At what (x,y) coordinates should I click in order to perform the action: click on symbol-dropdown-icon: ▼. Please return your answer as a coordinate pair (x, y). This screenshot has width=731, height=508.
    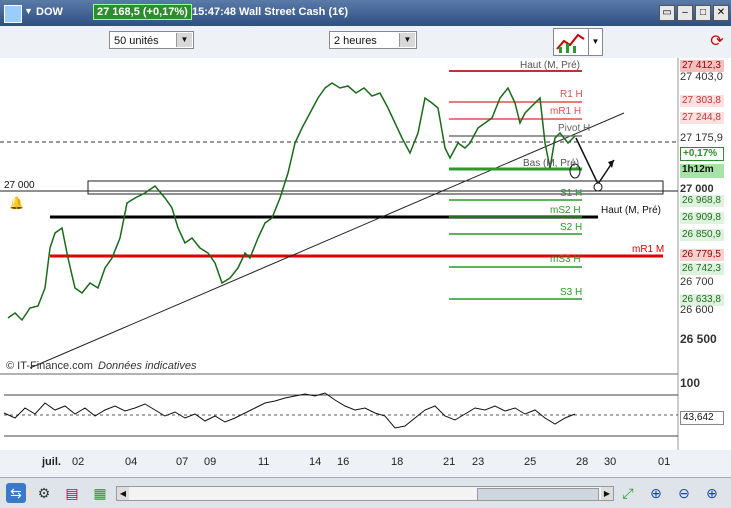
    Looking at the image, I should click on (28, 11).